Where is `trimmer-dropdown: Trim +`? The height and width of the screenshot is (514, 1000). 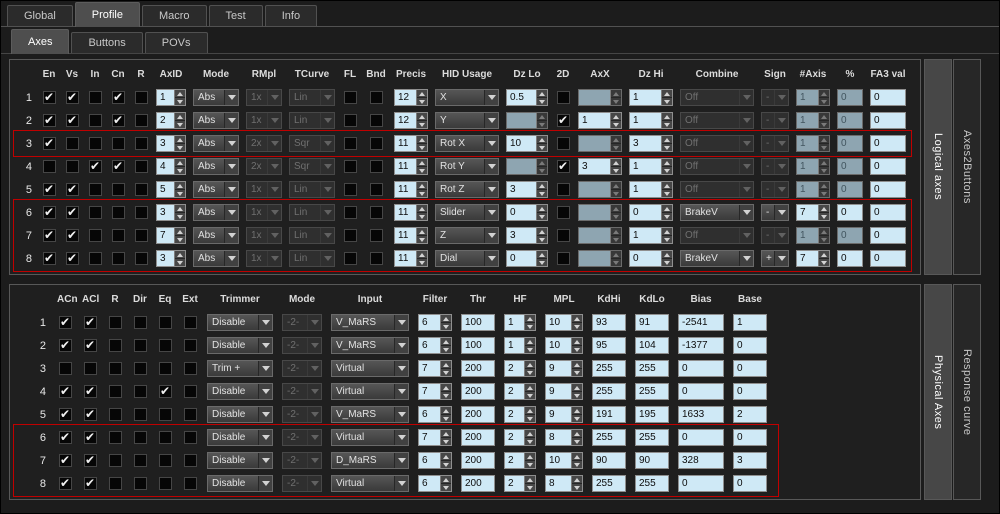 trimmer-dropdown: Trim + is located at coordinates (240, 368).